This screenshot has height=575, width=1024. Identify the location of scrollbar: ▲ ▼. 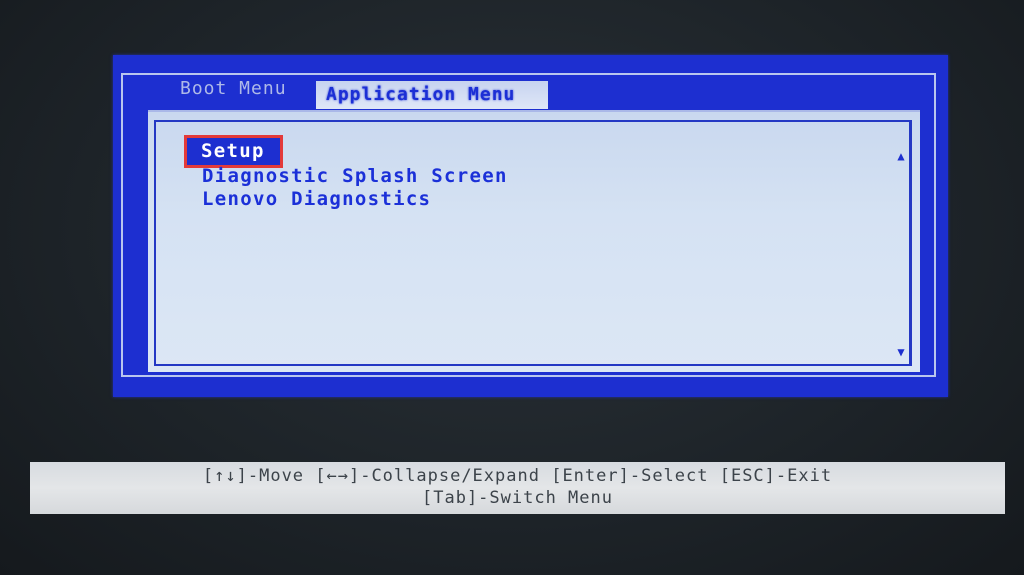
(901, 253).